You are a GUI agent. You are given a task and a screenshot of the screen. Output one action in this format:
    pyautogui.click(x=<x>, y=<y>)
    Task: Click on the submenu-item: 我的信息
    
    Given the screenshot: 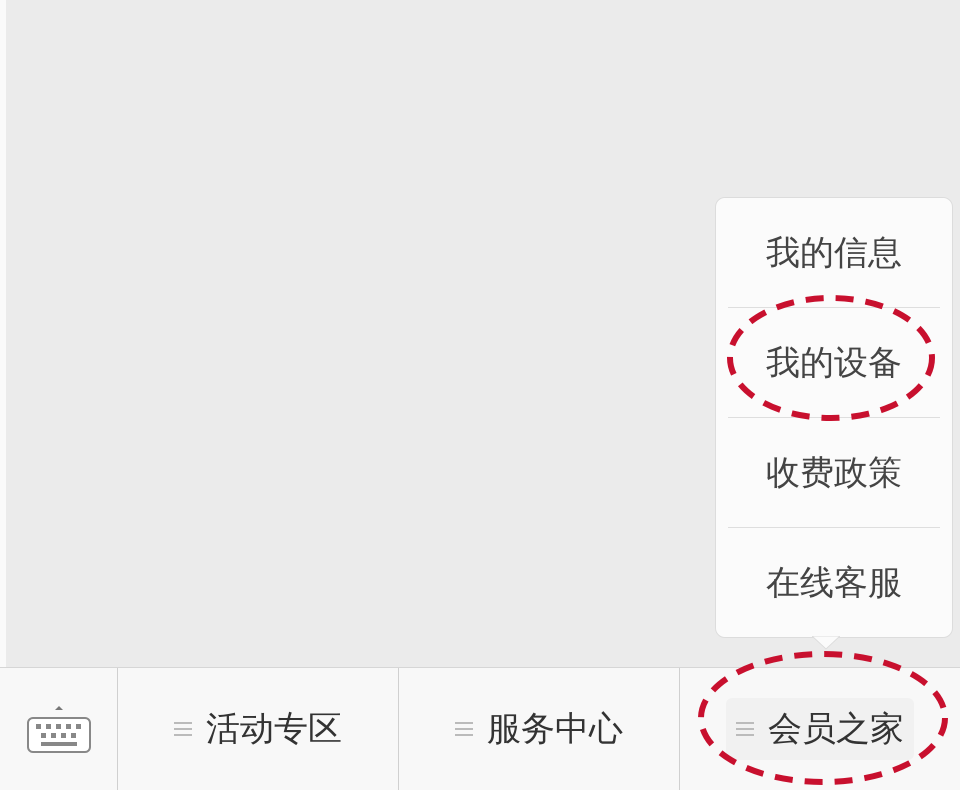 What is the action you would take?
    pyautogui.click(x=834, y=253)
    